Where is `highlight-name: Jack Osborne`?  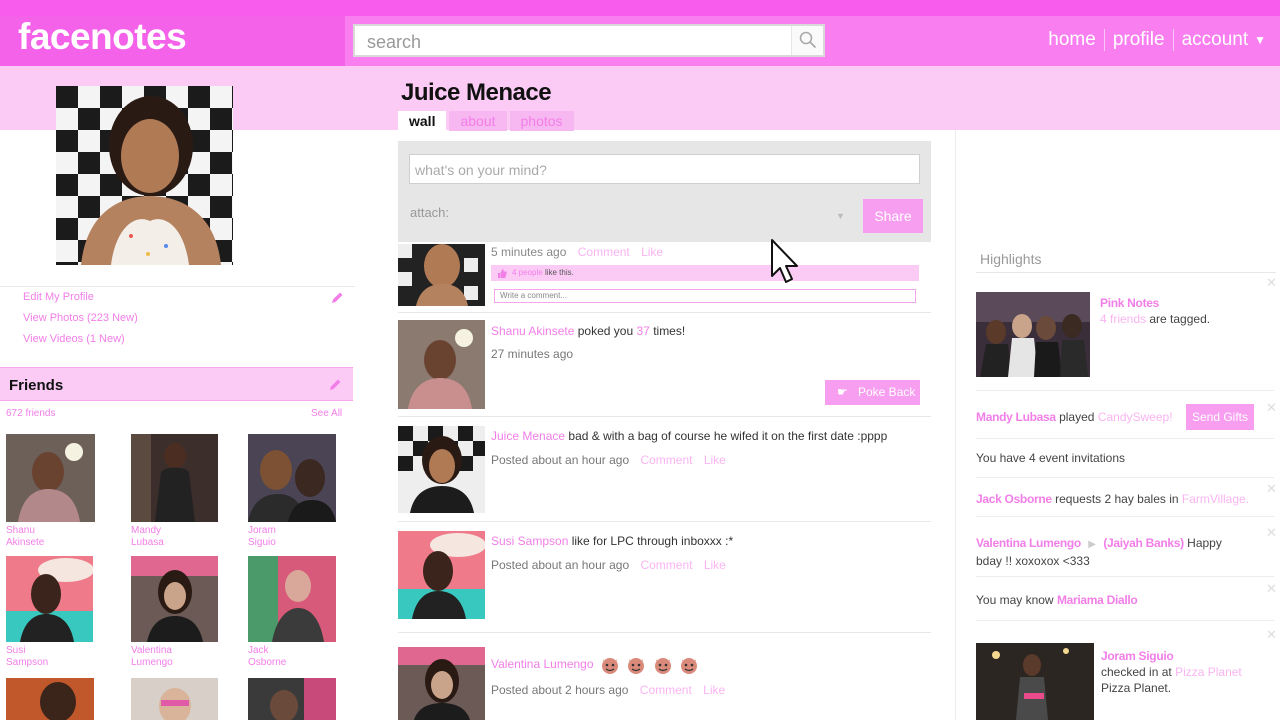 highlight-name: Jack Osborne is located at coordinates (1014, 499).